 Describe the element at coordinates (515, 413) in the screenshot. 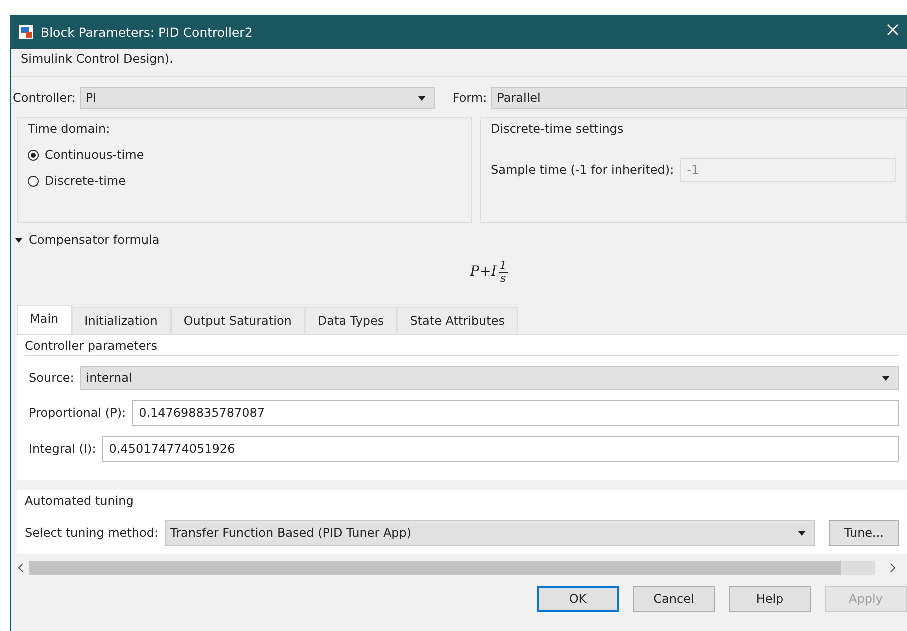

I see `parameter-field: 0.147698835787087` at that location.